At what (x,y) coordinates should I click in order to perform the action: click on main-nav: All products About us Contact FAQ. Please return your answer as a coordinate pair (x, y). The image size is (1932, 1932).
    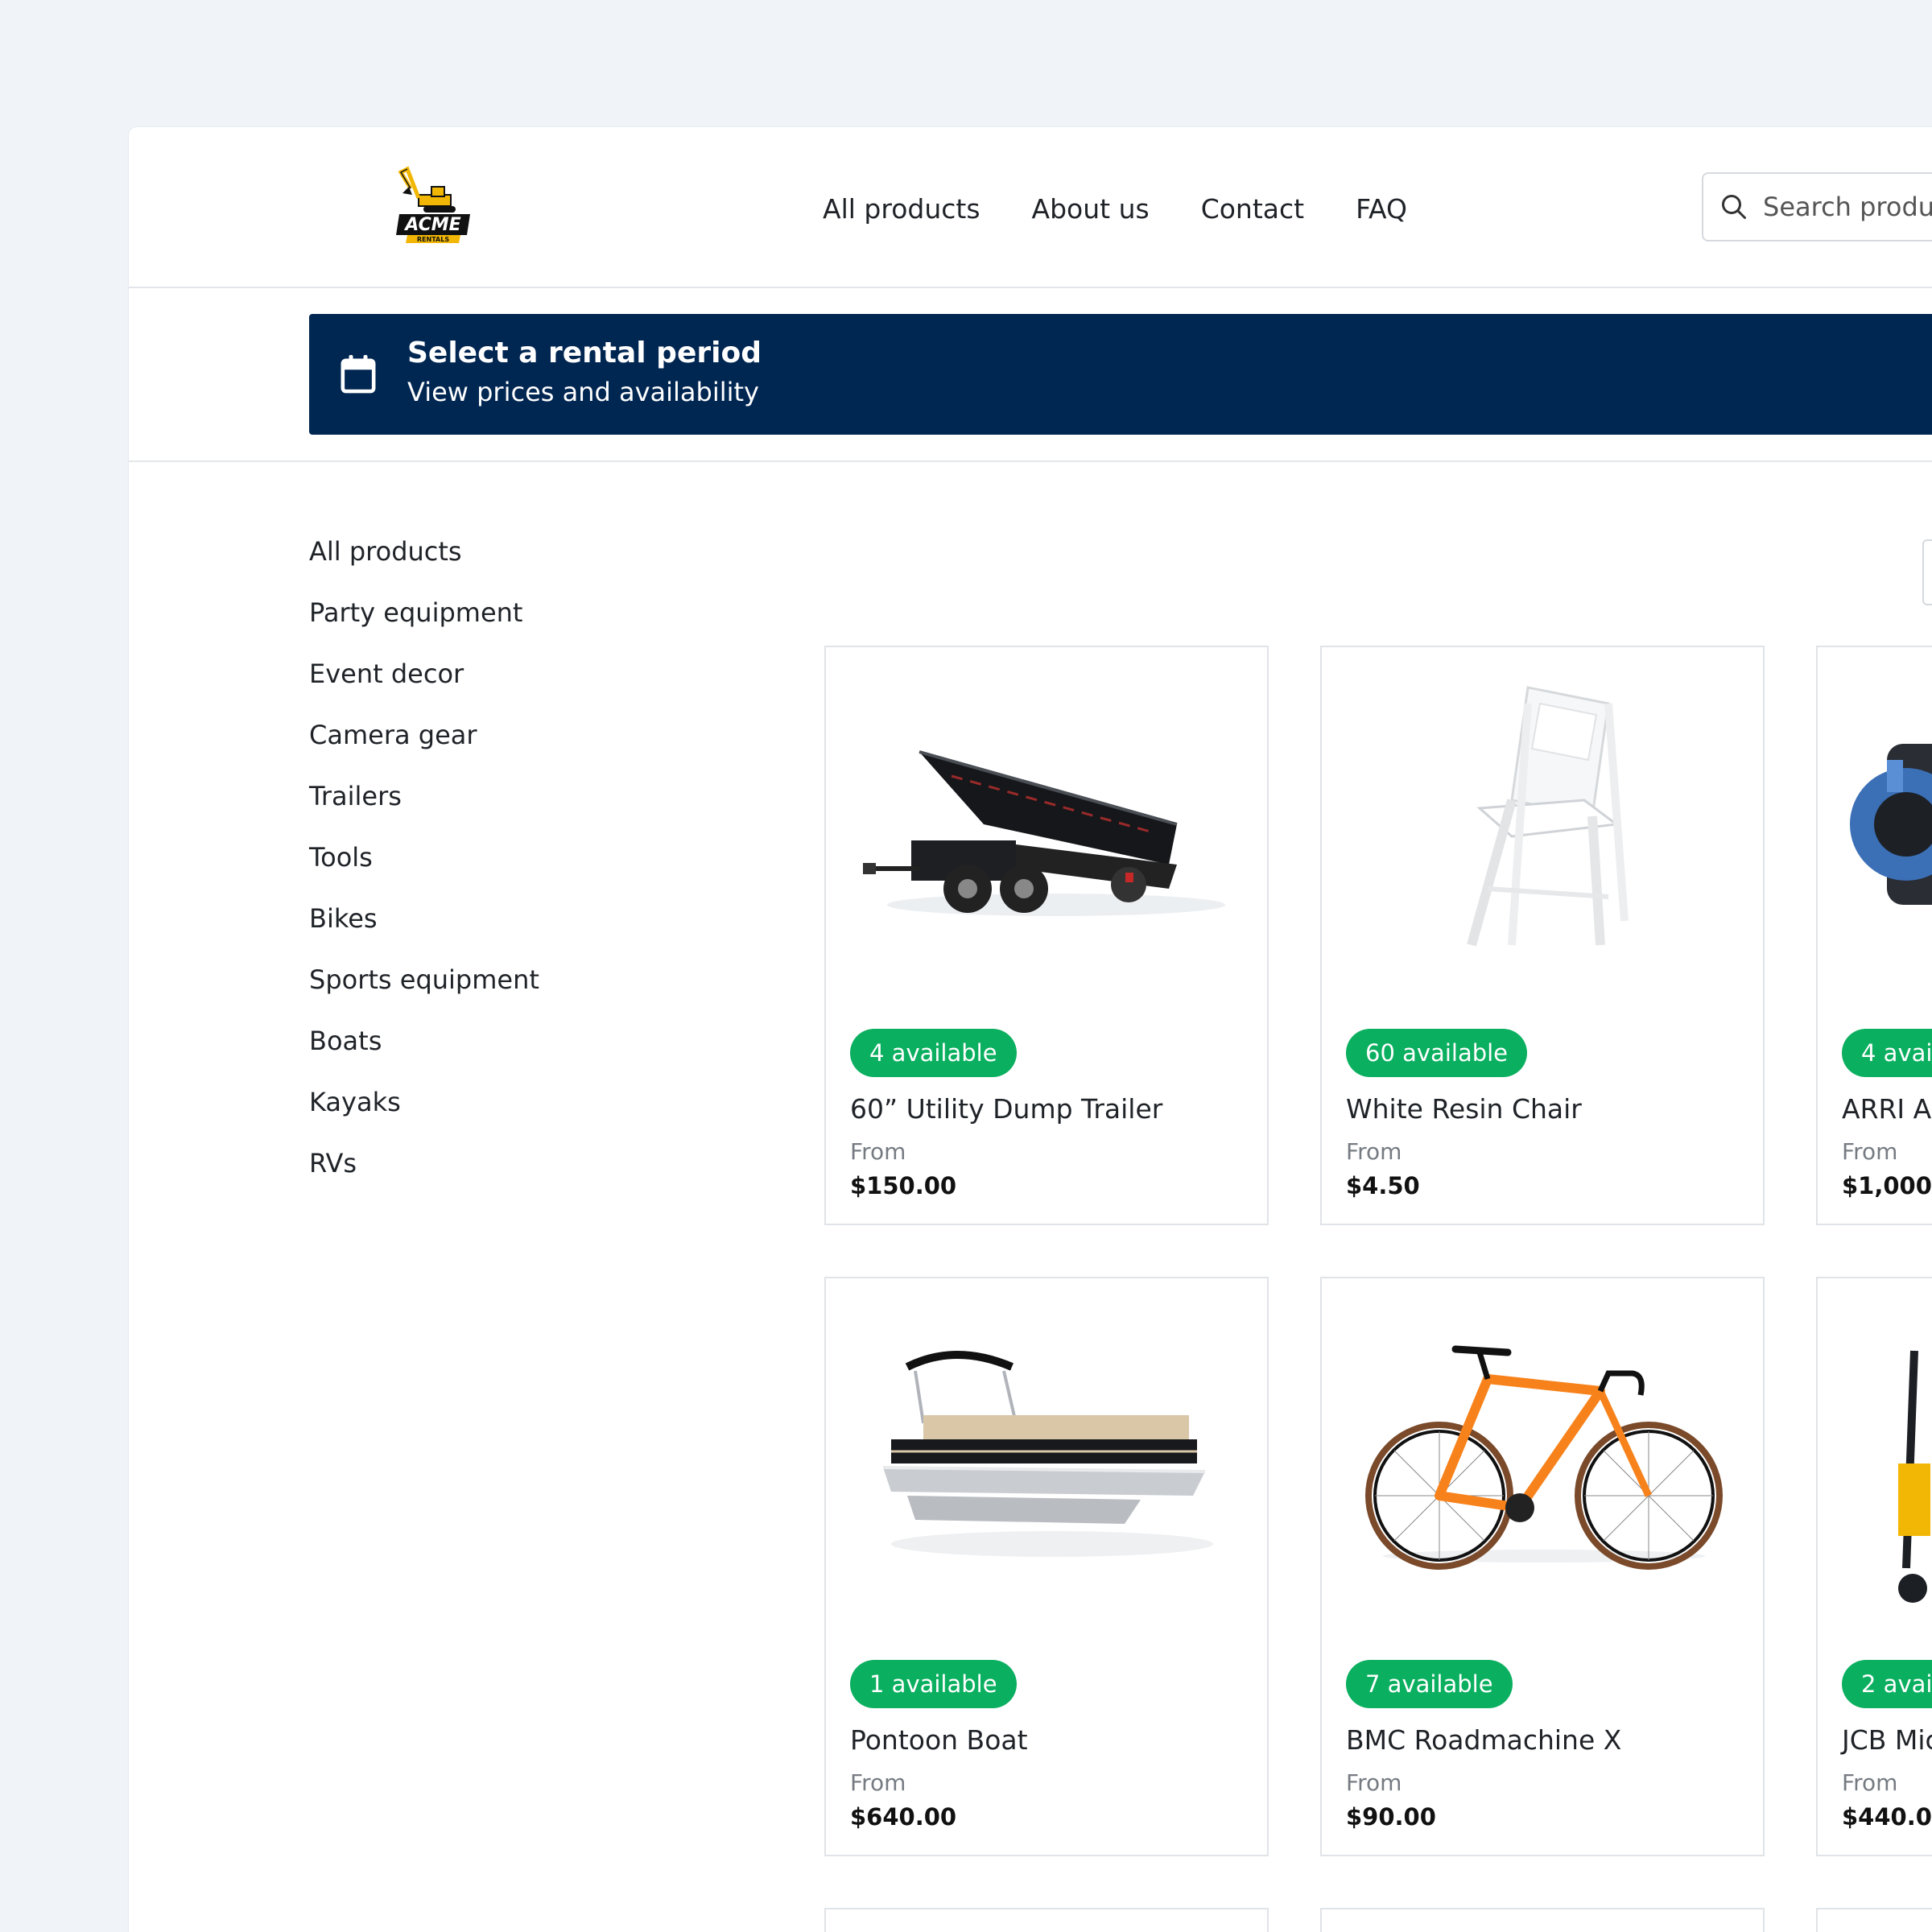
    Looking at the image, I should click on (1141, 209).